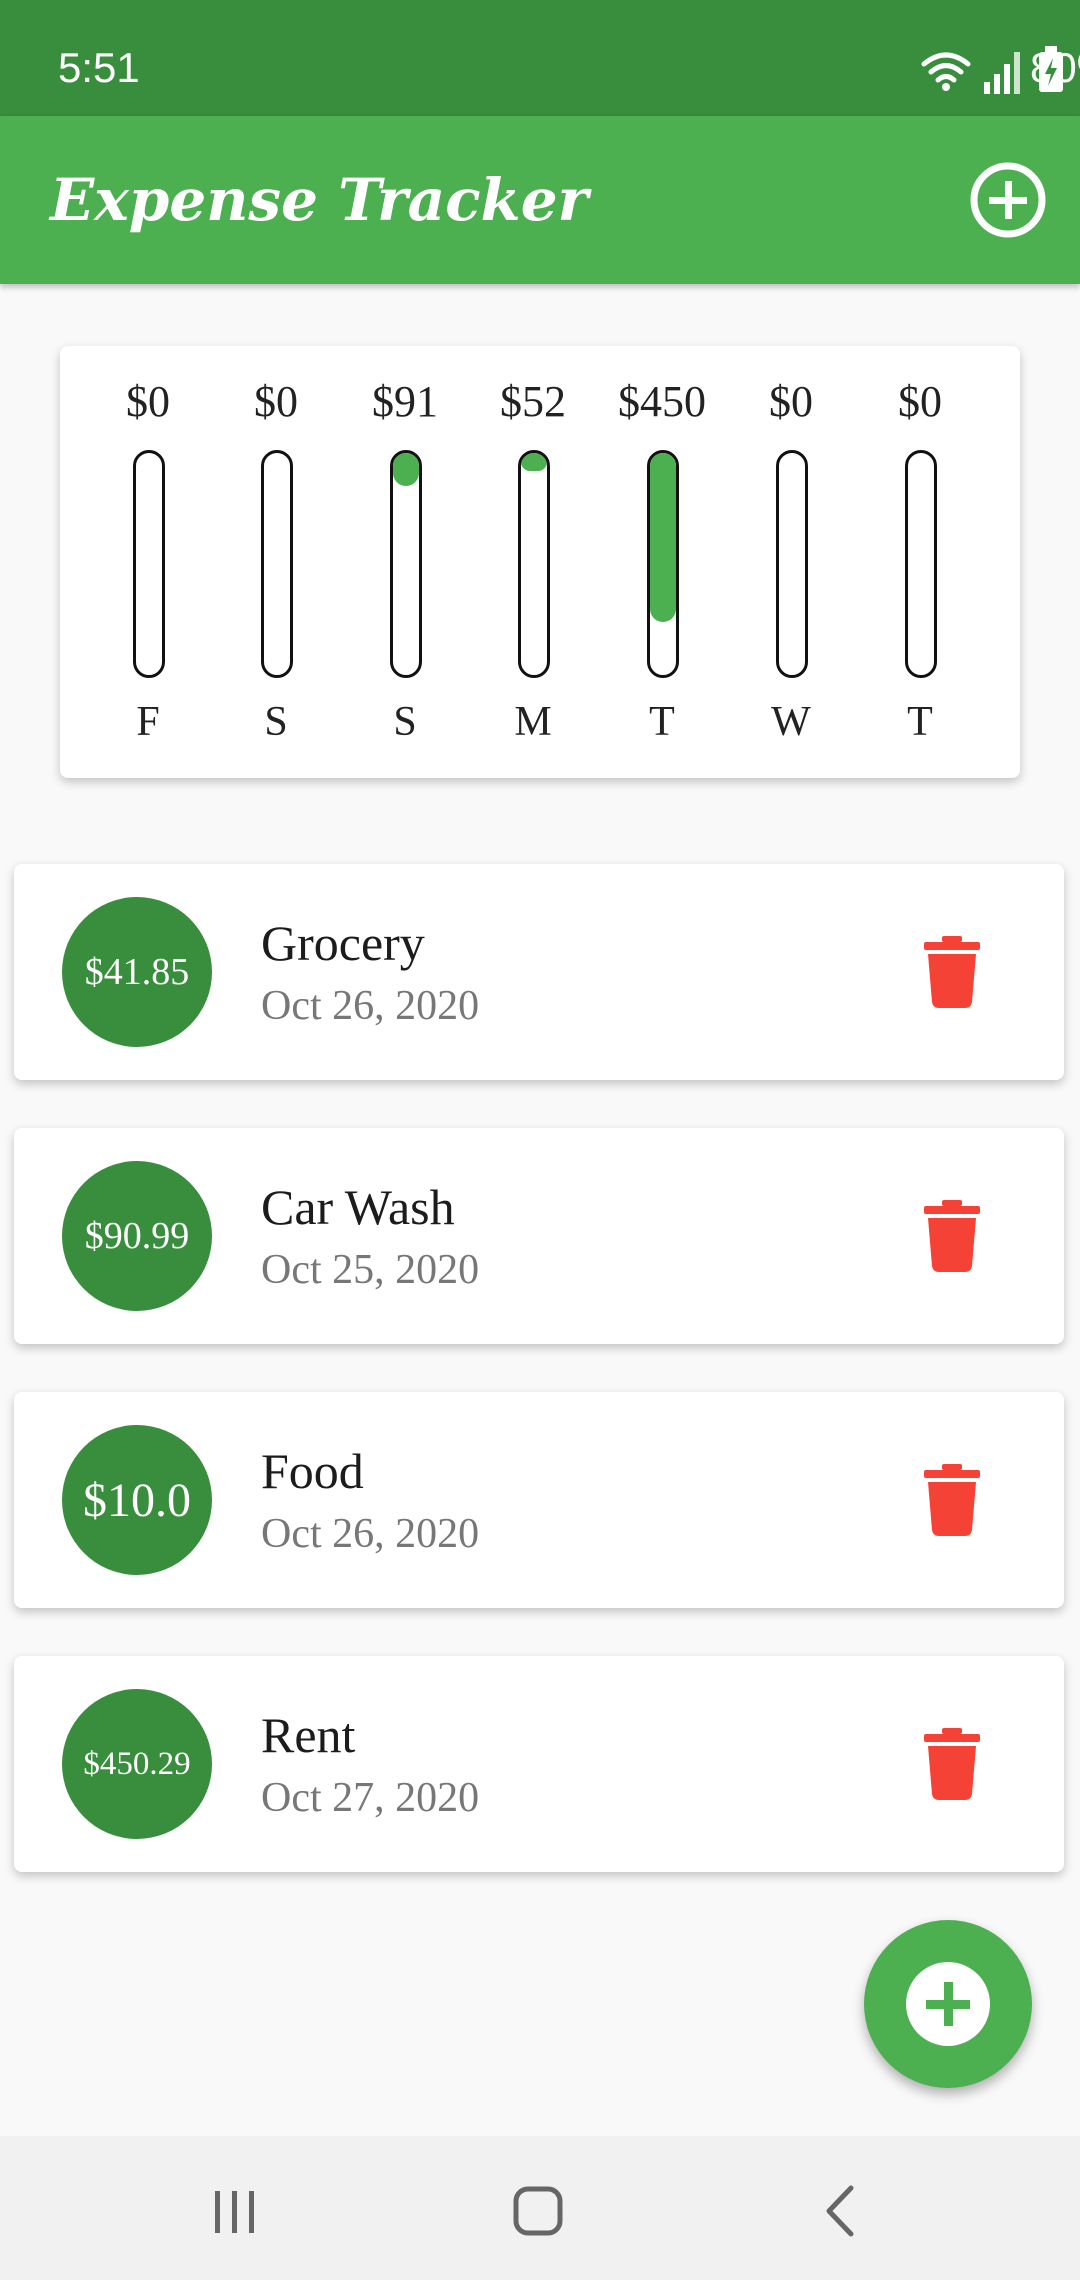 The width and height of the screenshot is (1080, 2280). I want to click on chart-bar-column: $0 F, so click(148, 562).